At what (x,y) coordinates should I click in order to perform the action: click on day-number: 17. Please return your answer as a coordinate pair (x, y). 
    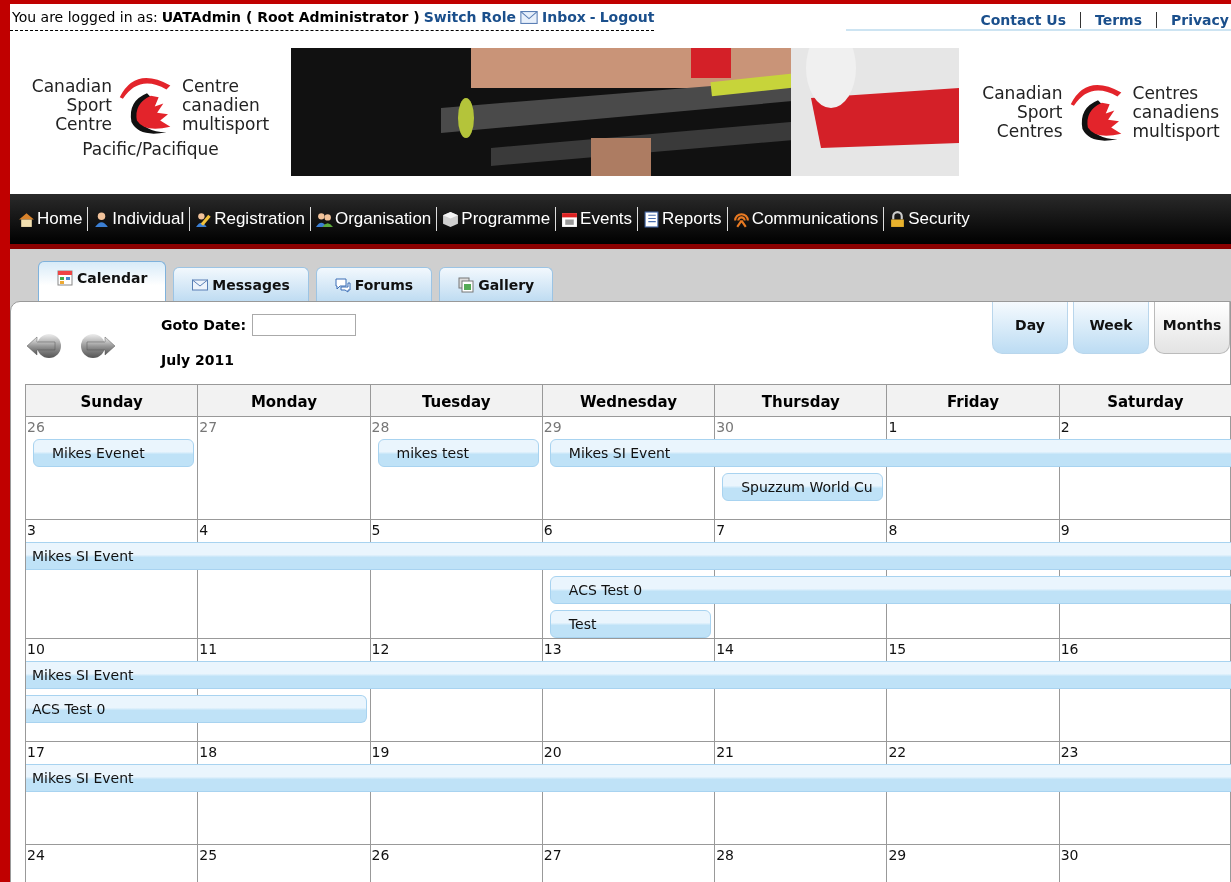
    Looking at the image, I should click on (36, 752).